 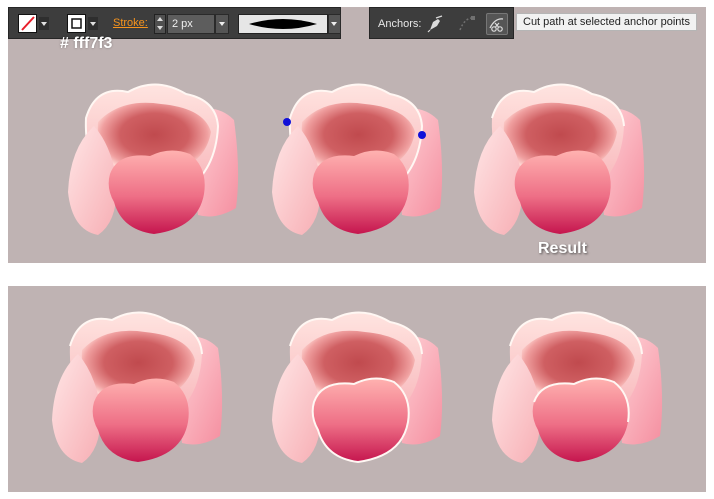 I want to click on width-profile-icon, so click(x=283, y=24).